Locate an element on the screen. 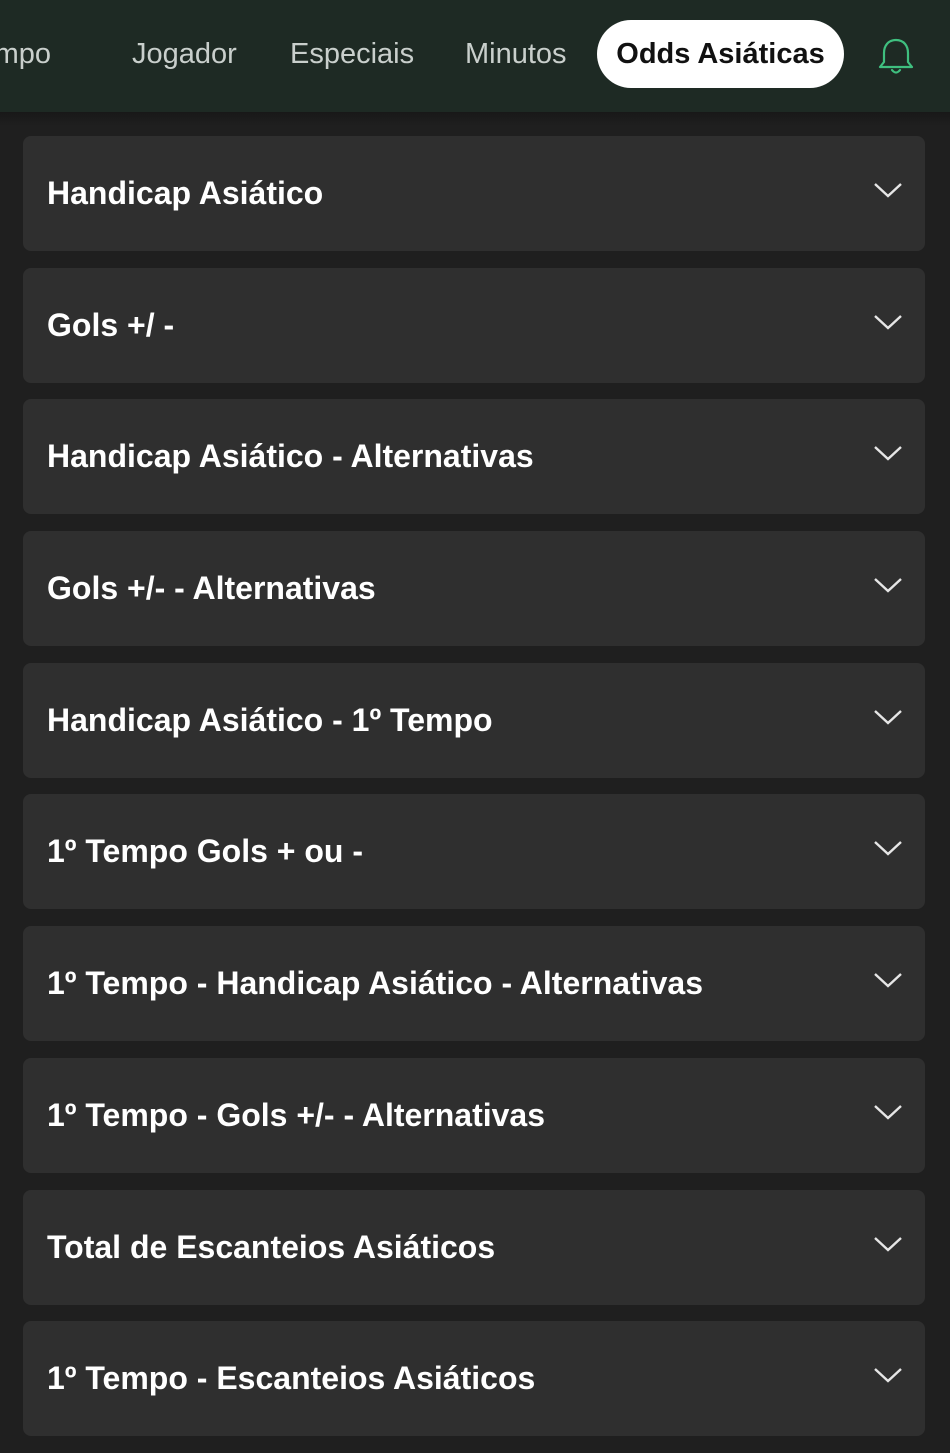 The height and width of the screenshot is (1453, 950). market-title: Handicap Asiático - Alternativas is located at coordinates (290, 456).